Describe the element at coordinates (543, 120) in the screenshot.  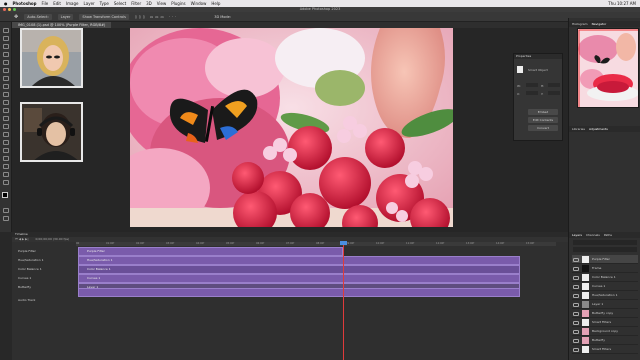
I see `edit-contents-button: Edit Contents` at that location.